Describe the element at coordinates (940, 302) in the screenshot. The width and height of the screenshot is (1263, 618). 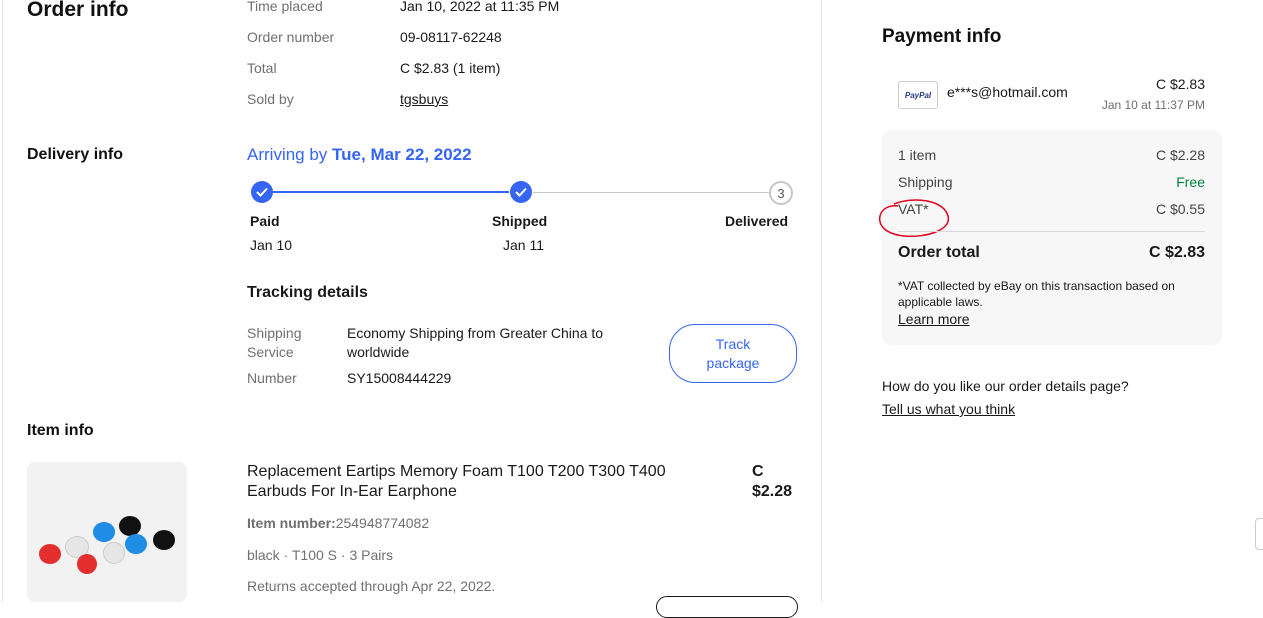
I see `vat-note-line-2: applicable laws.` at that location.